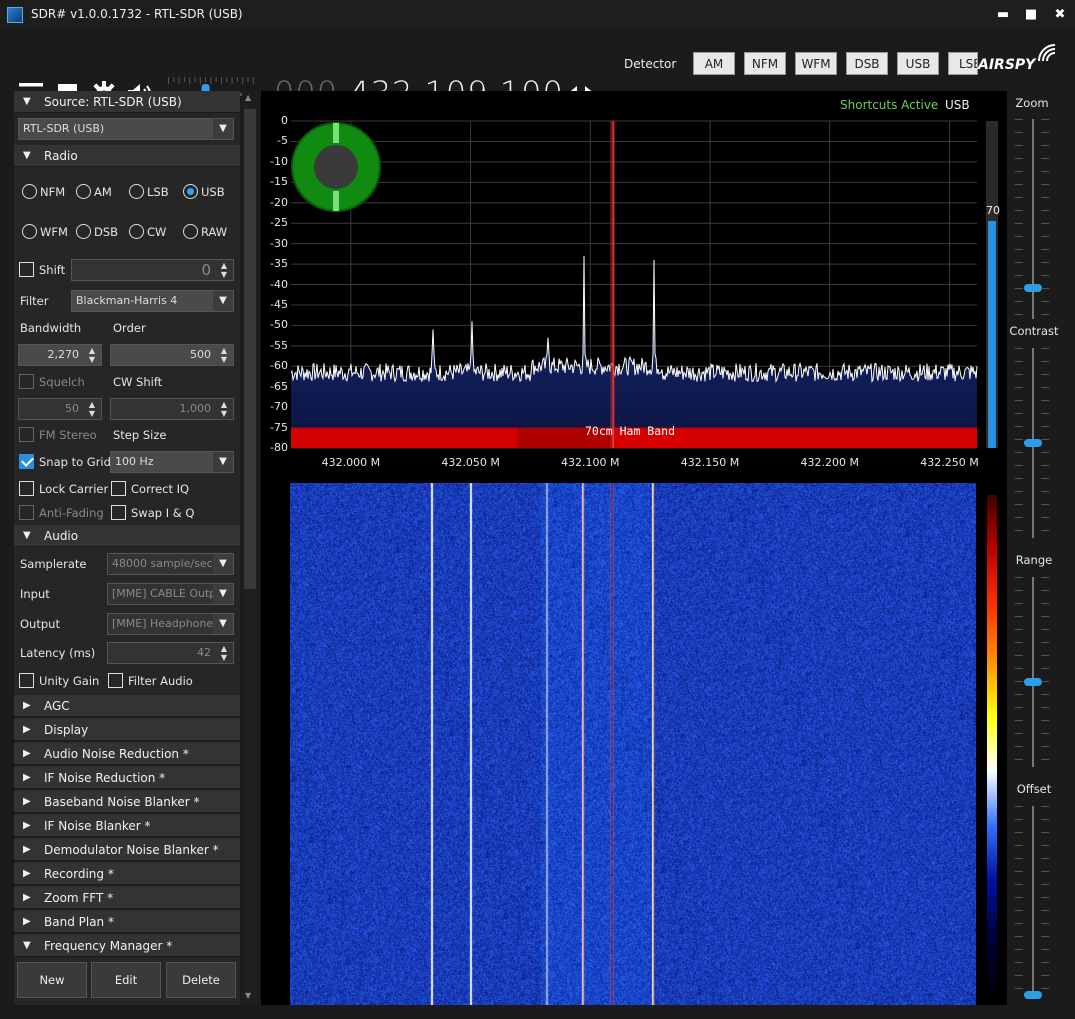  What do you see at coordinates (152, 270) in the screenshot?
I see `shift-input: 0 ▲ ▼` at bounding box center [152, 270].